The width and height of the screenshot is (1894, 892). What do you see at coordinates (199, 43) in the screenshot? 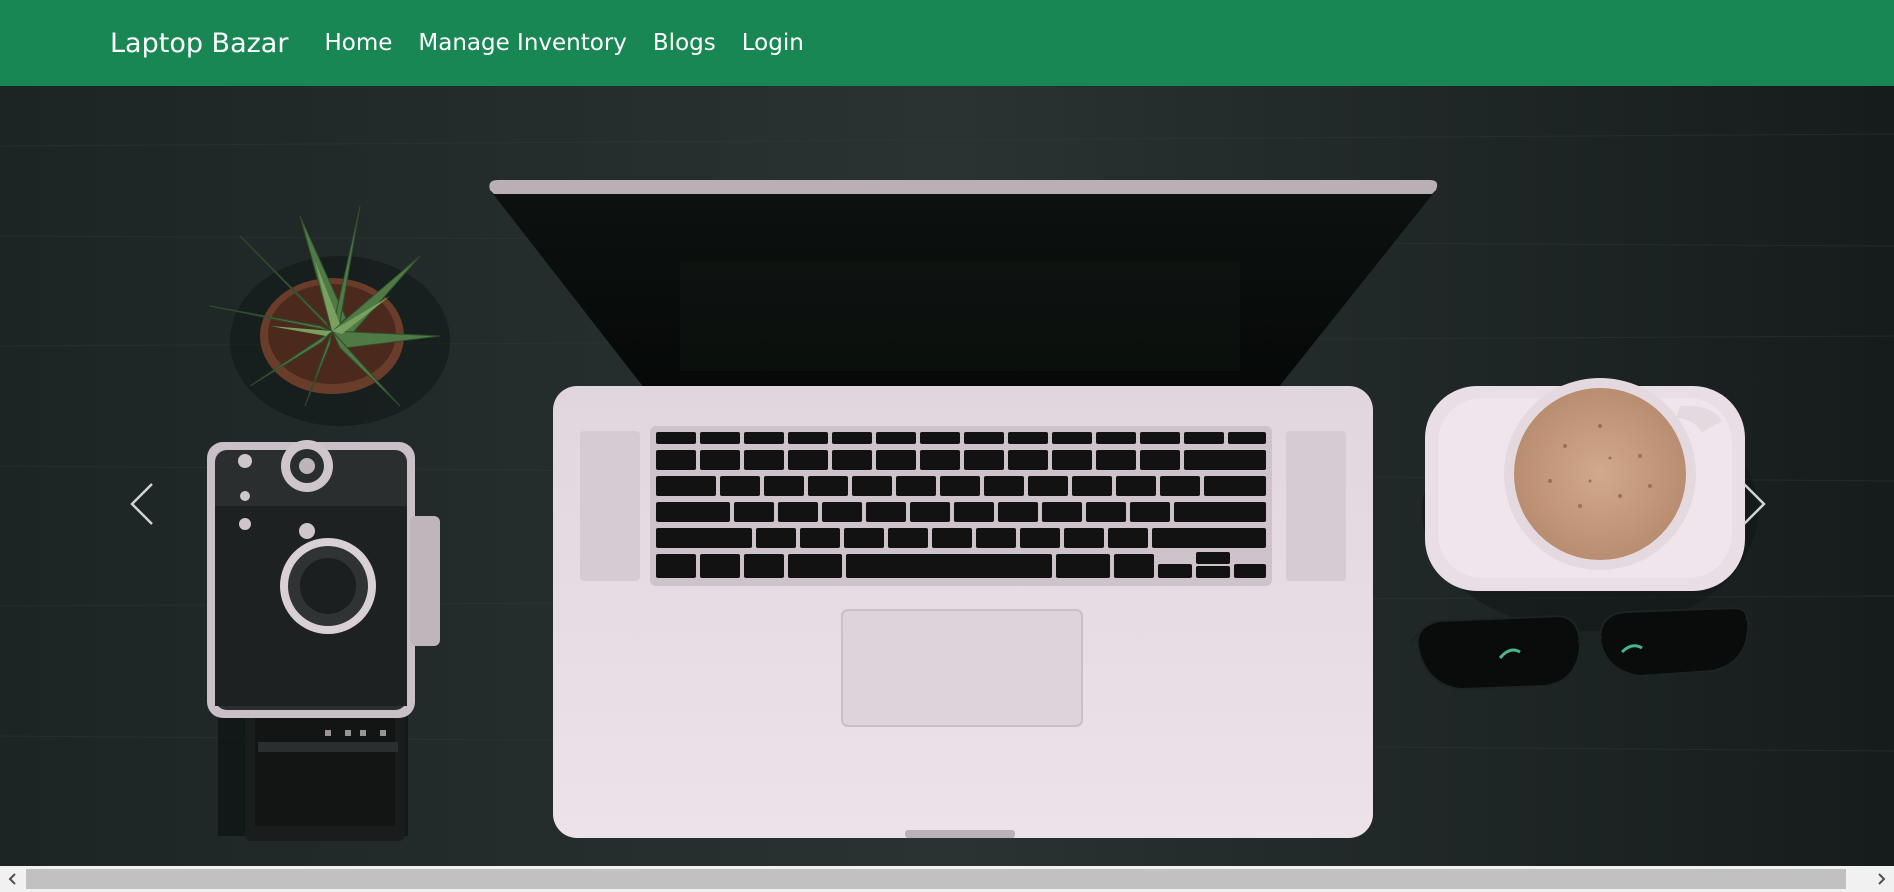
I see `brand-link: Laptop Bazar` at bounding box center [199, 43].